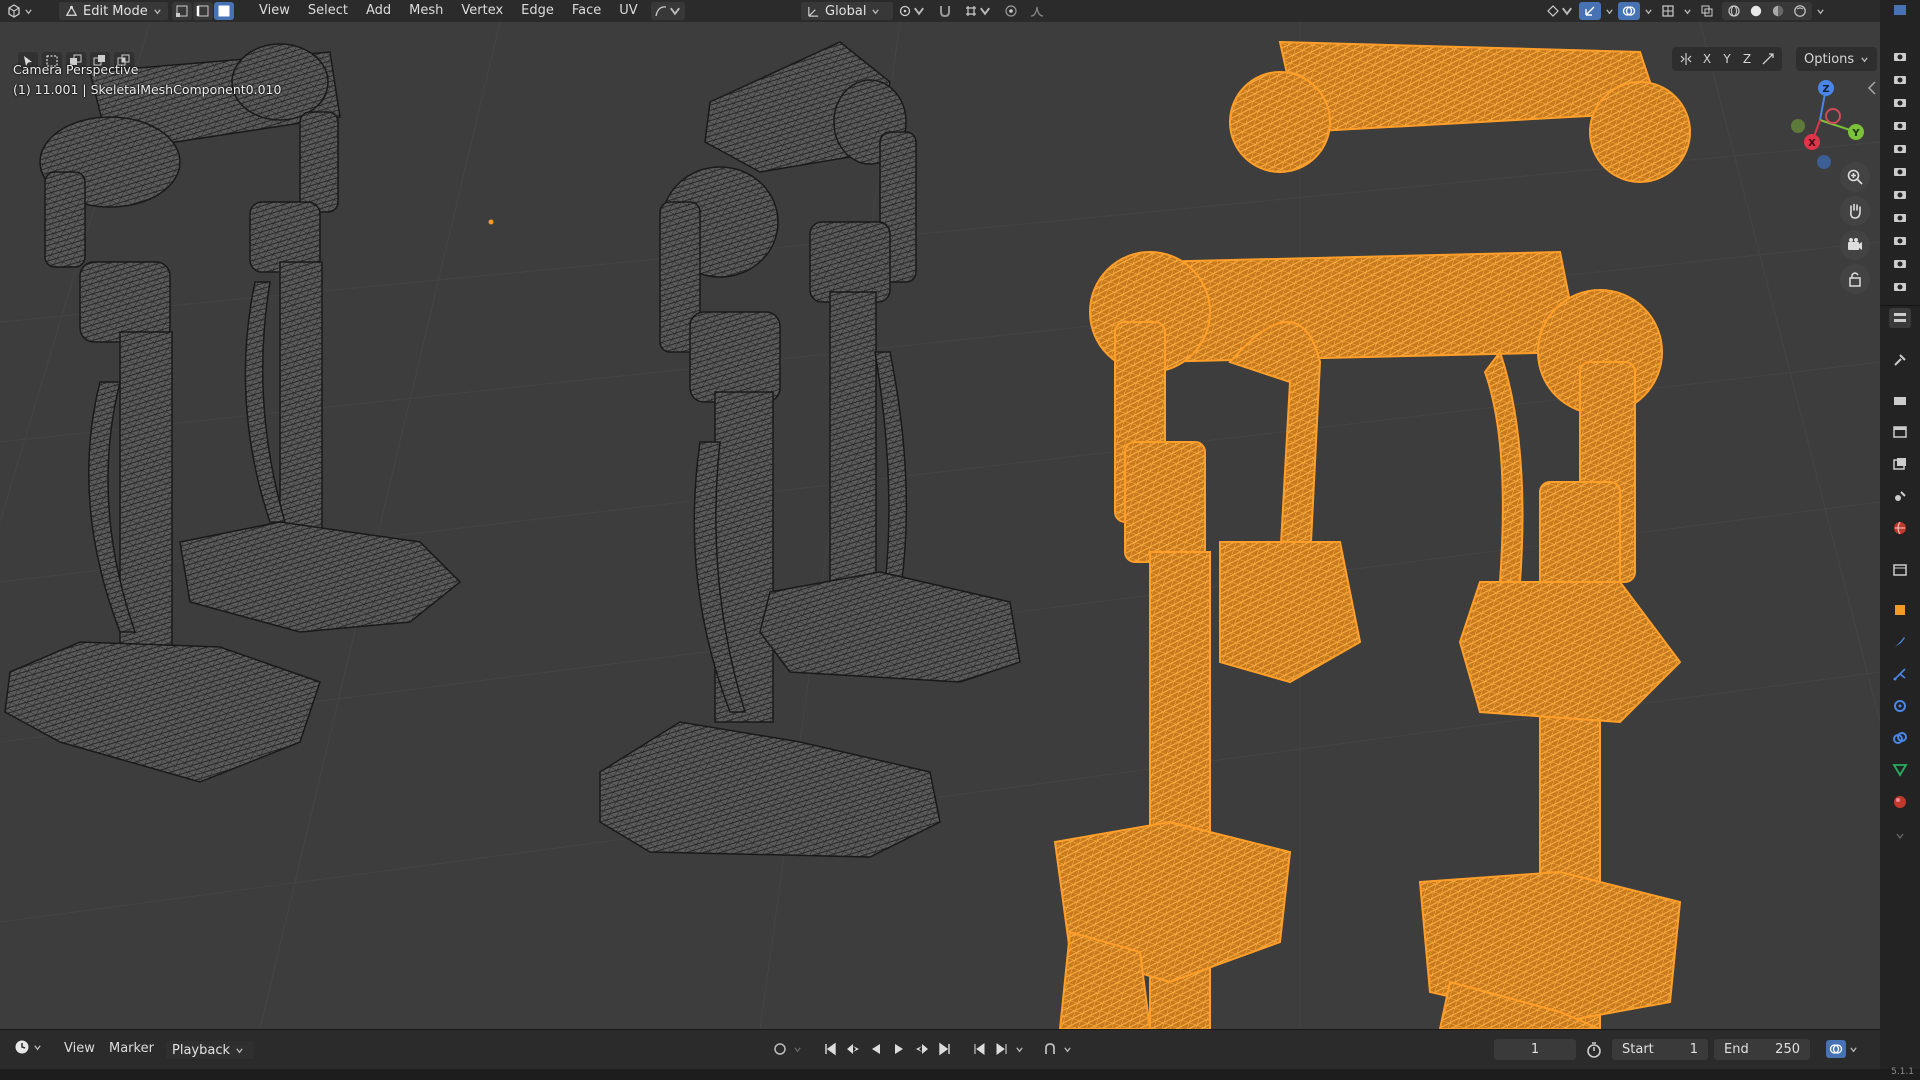 The image size is (1920, 1080). Describe the element at coordinates (1629, 11) in the screenshot. I see `overlays-toggle` at that location.